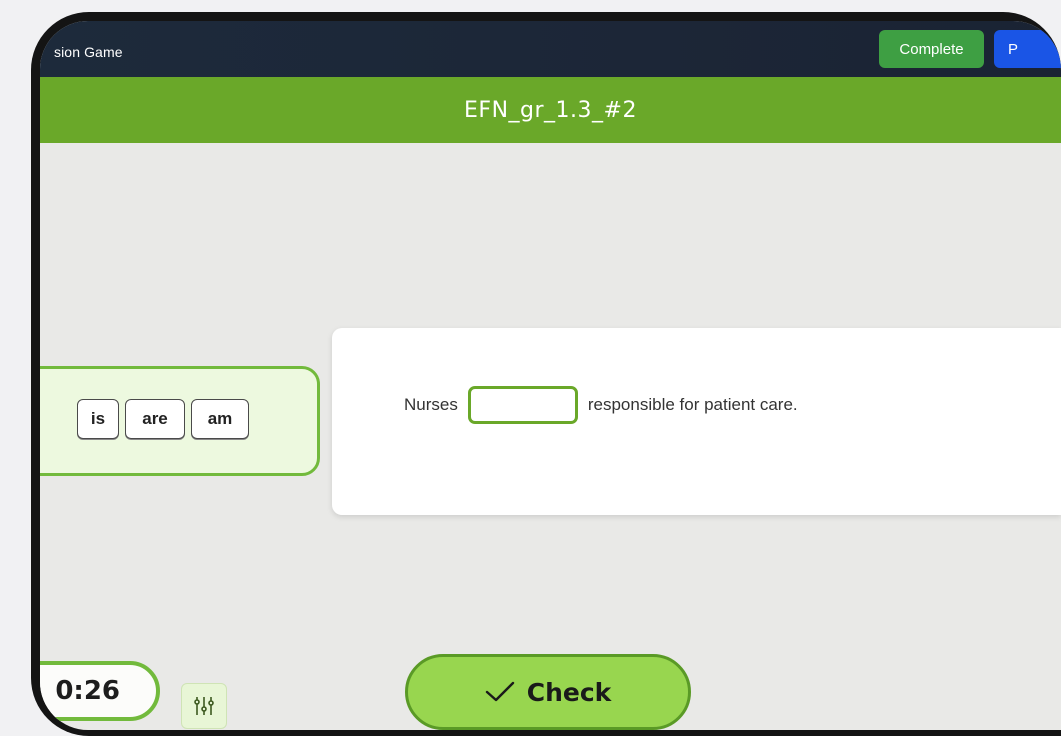 The height and width of the screenshot is (736, 1061). What do you see at coordinates (569, 692) in the screenshot?
I see `check-label: Check` at bounding box center [569, 692].